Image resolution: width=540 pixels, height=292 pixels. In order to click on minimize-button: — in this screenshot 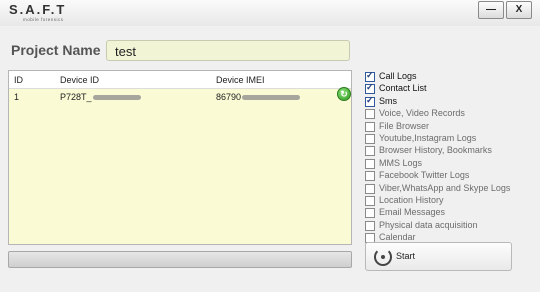, I will do `click(491, 10)`.